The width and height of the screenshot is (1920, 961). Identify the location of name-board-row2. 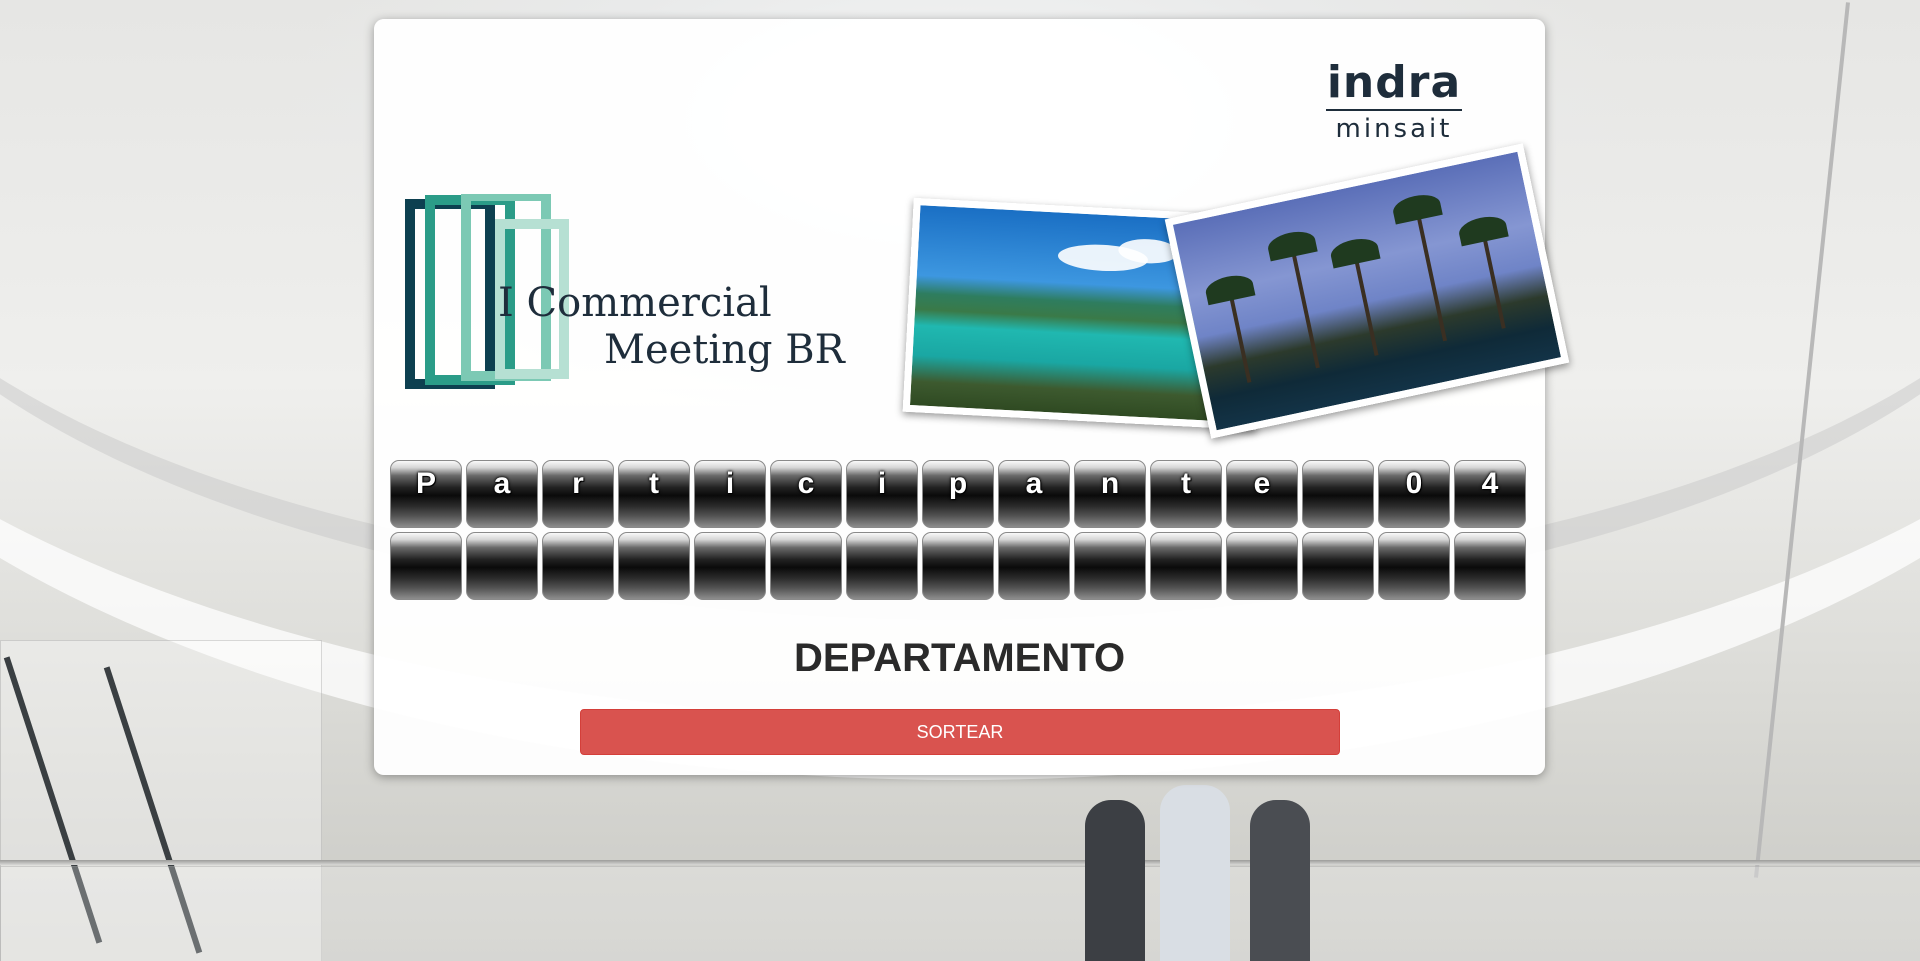
(958, 566).